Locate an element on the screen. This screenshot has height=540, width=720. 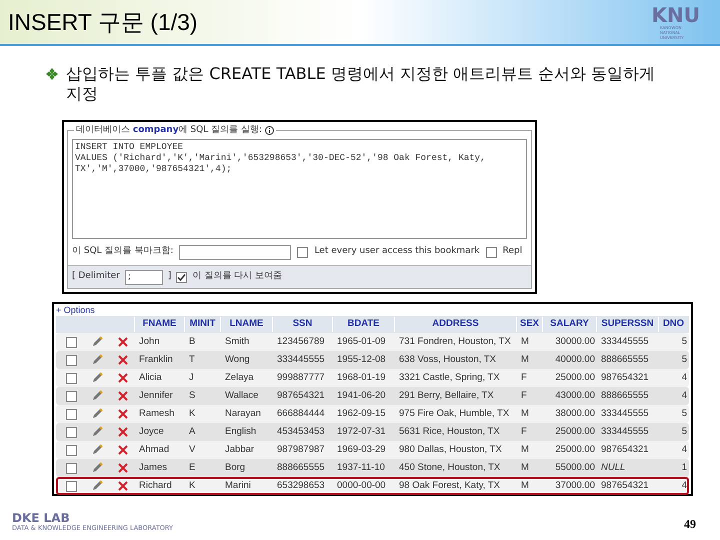
table-row: James E Borg 888665555 1937-11-10 450 Stone, Houston, TX M 55000.00 NULL 1 is located at coordinates (372, 468).